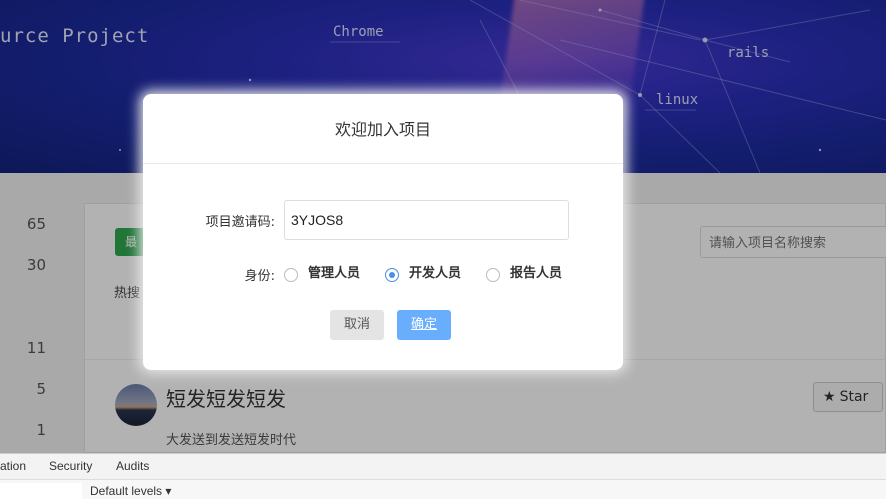  What do you see at coordinates (392, 275) in the screenshot?
I see `radio-checked-icon` at bounding box center [392, 275].